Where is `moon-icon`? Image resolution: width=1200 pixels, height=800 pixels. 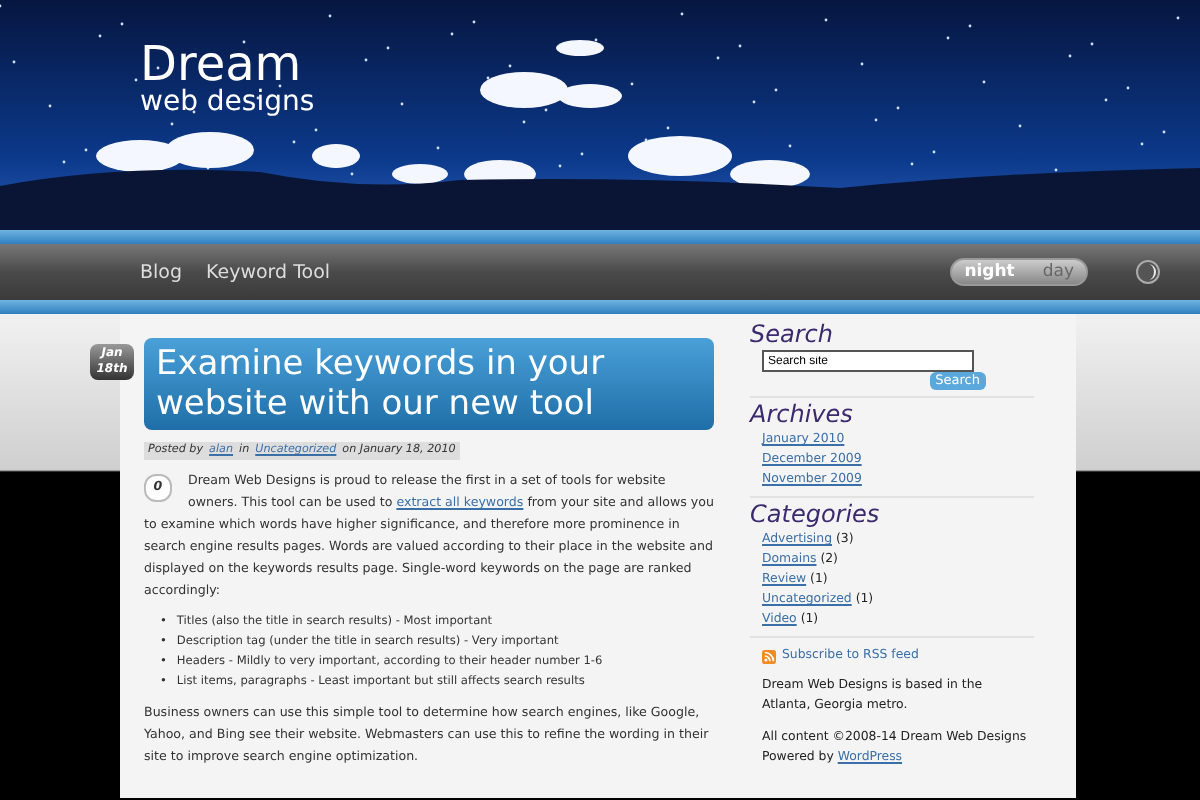
moon-icon is located at coordinates (1148, 272).